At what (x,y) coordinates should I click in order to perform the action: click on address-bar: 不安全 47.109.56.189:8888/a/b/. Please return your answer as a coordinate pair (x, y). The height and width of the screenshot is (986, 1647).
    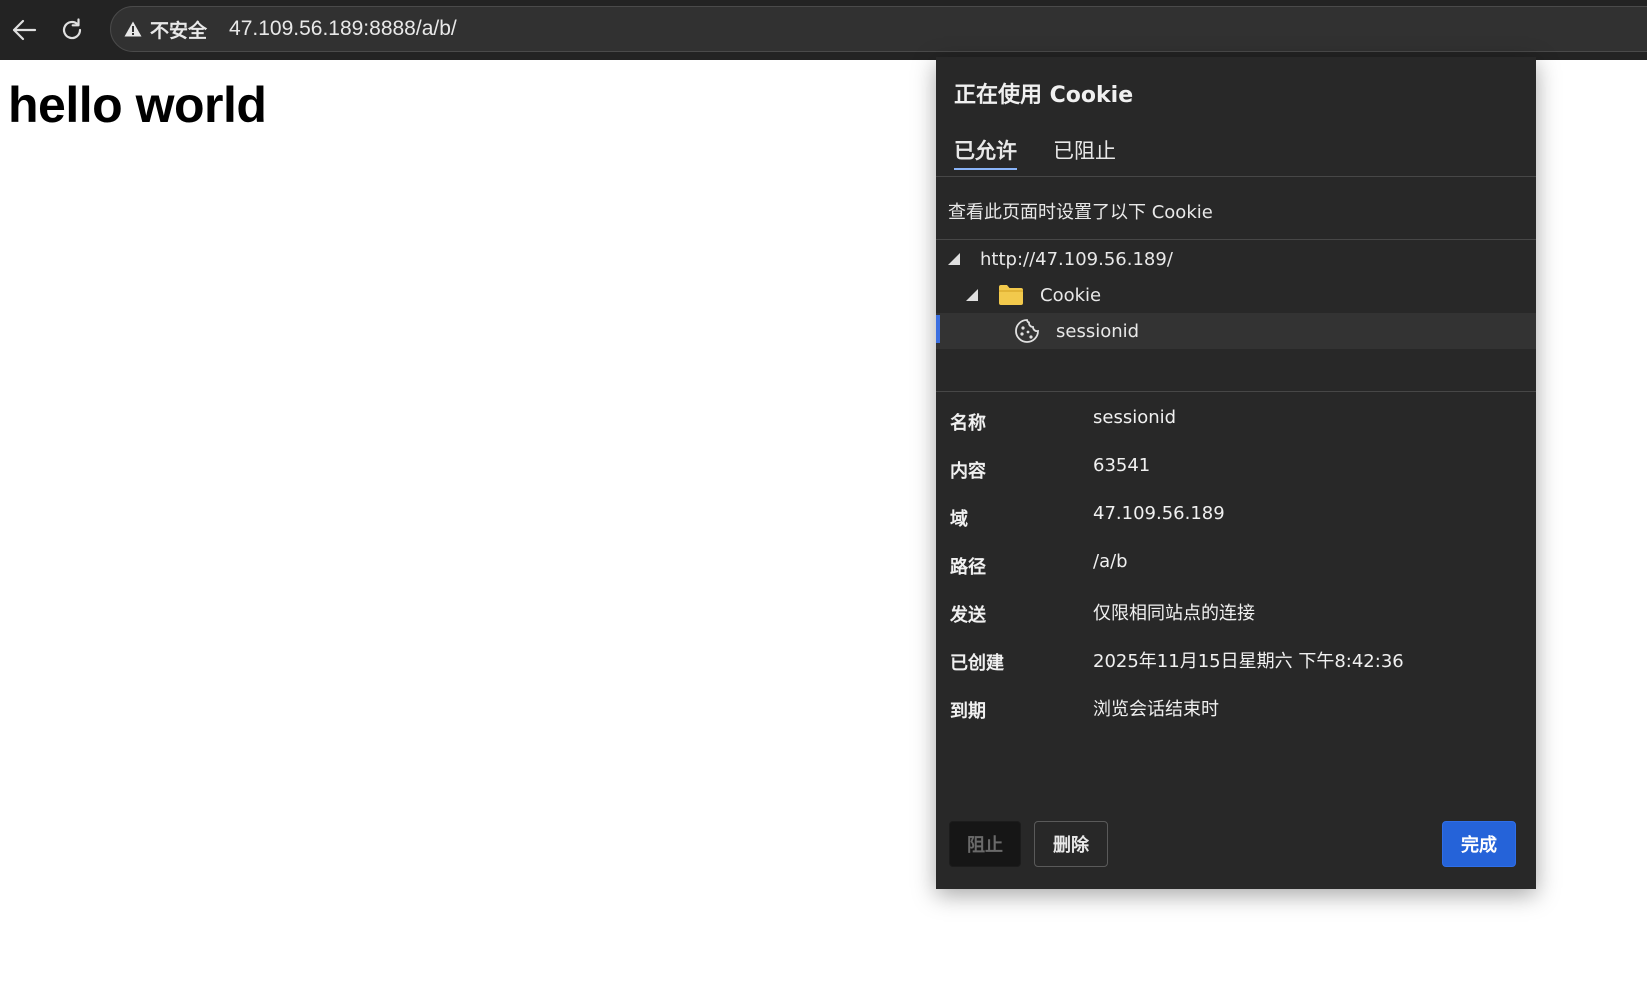
    Looking at the image, I should click on (878, 29).